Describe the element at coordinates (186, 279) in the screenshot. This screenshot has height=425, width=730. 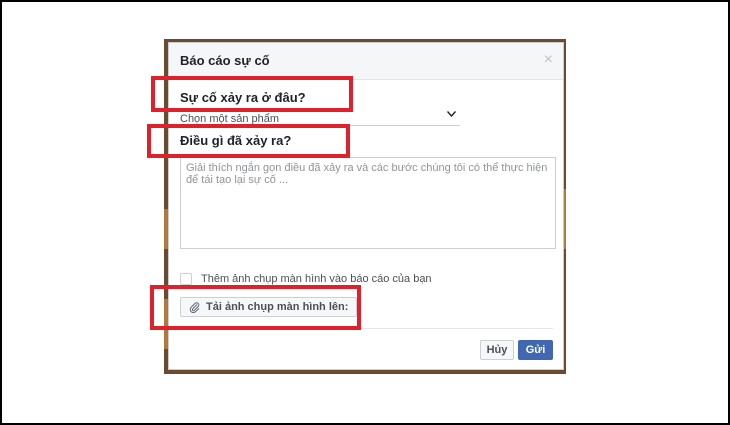
I see `screenshot-checkbox` at that location.